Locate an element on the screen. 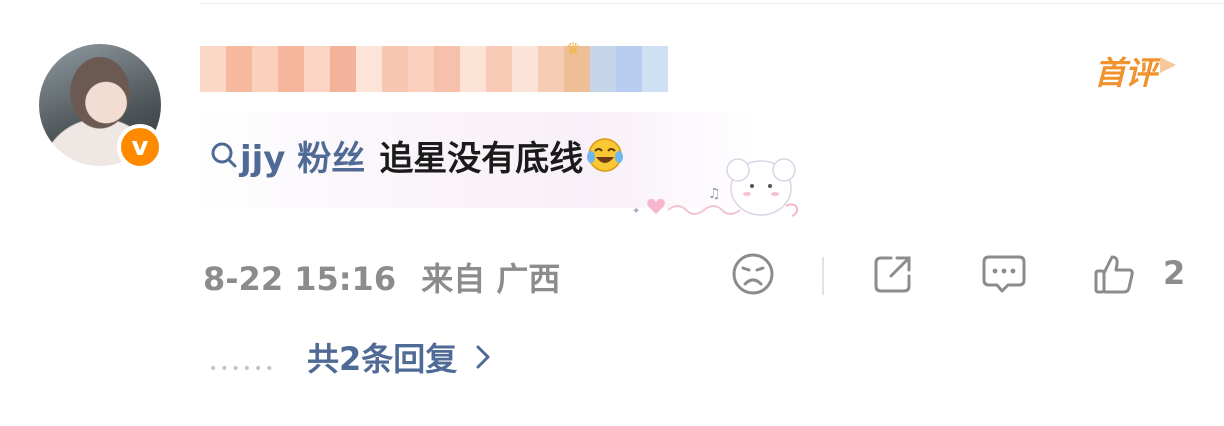 This screenshot has width=1224, height=426. comment-time: 8-22 15:16 is located at coordinates (300, 279).